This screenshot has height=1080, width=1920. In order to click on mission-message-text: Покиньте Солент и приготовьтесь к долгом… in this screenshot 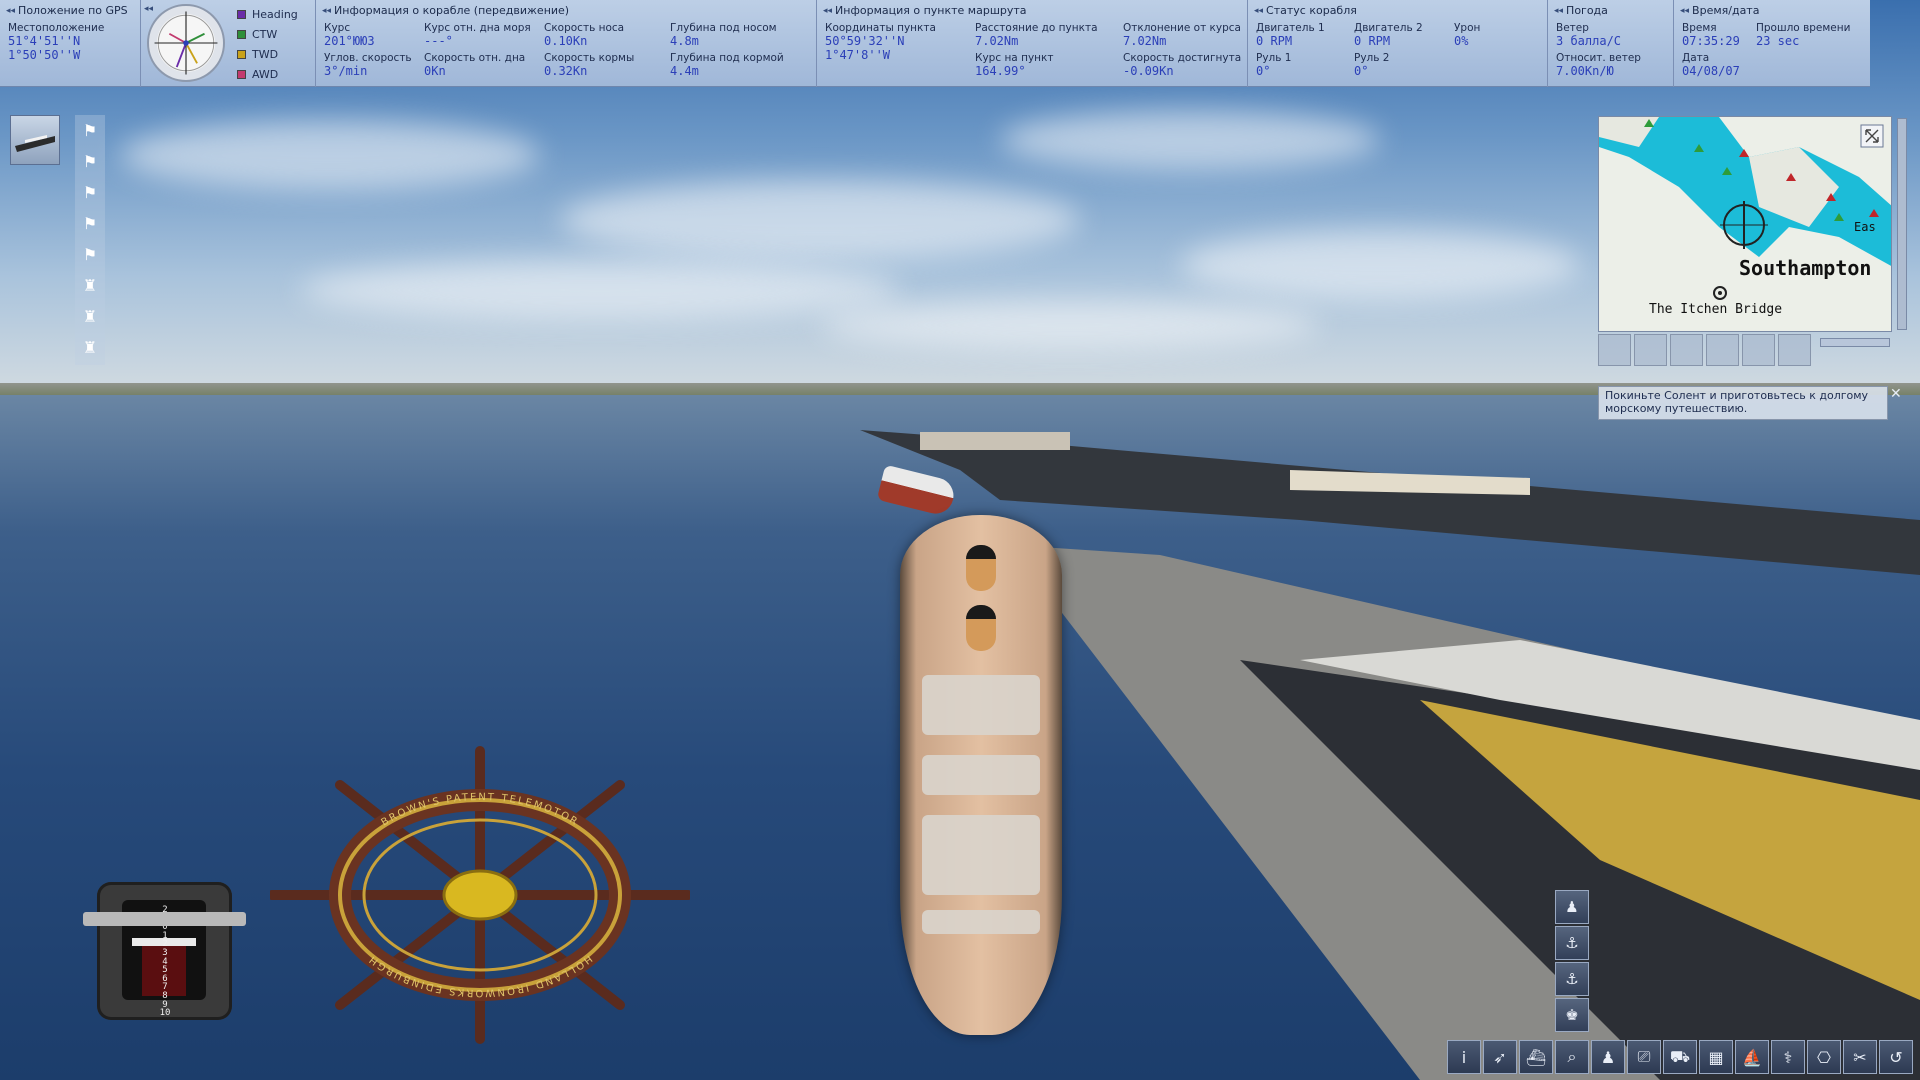, I will do `click(1737, 402)`.